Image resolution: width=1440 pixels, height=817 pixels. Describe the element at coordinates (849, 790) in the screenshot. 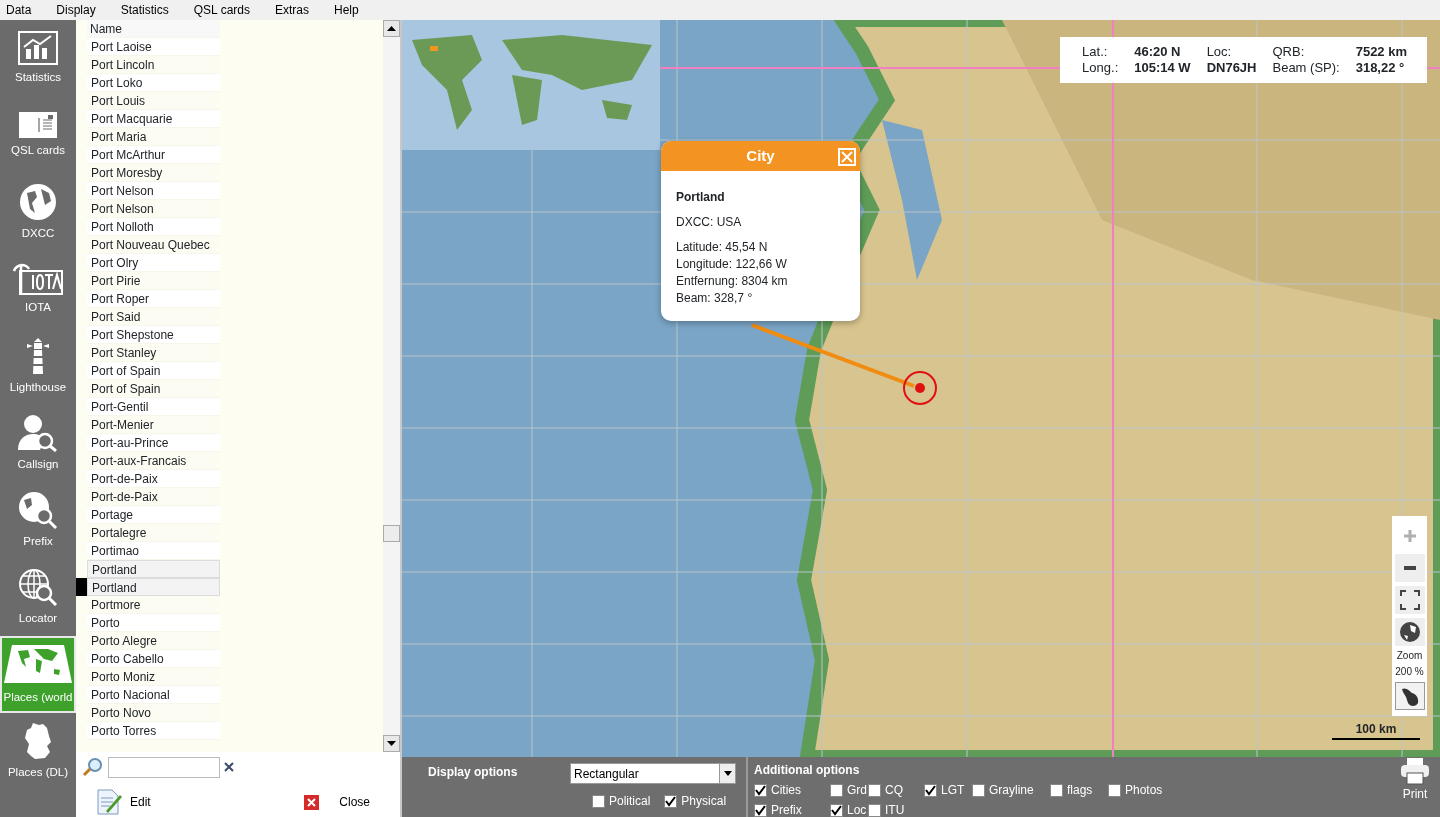

I see `checkbox: Grd` at that location.